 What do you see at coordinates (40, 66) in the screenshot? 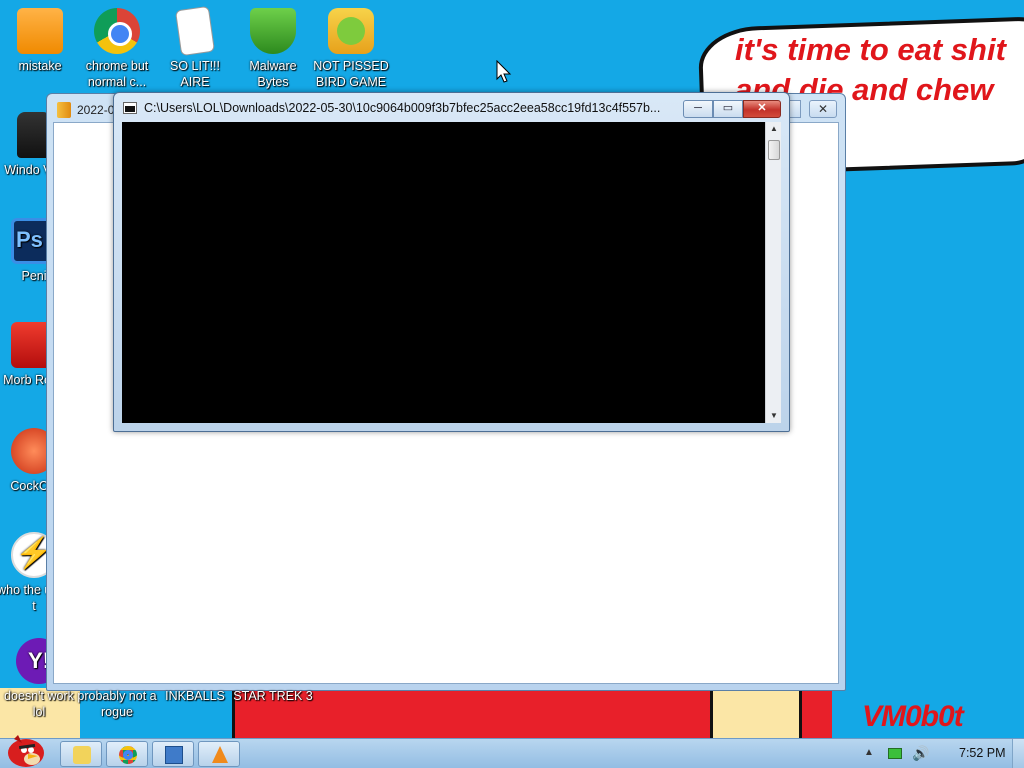
I see `desktop-icon-label: mistake` at bounding box center [40, 66].